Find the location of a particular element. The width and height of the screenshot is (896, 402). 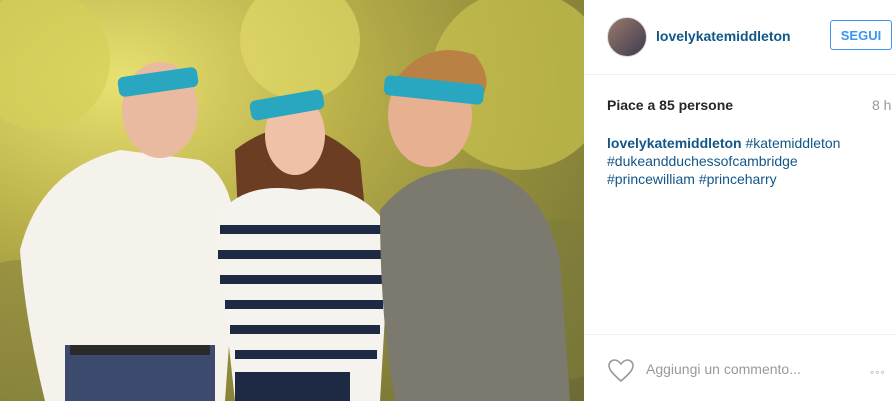

post-actions: Aggiungi un commento... ◦◦◦ is located at coordinates (740, 368).